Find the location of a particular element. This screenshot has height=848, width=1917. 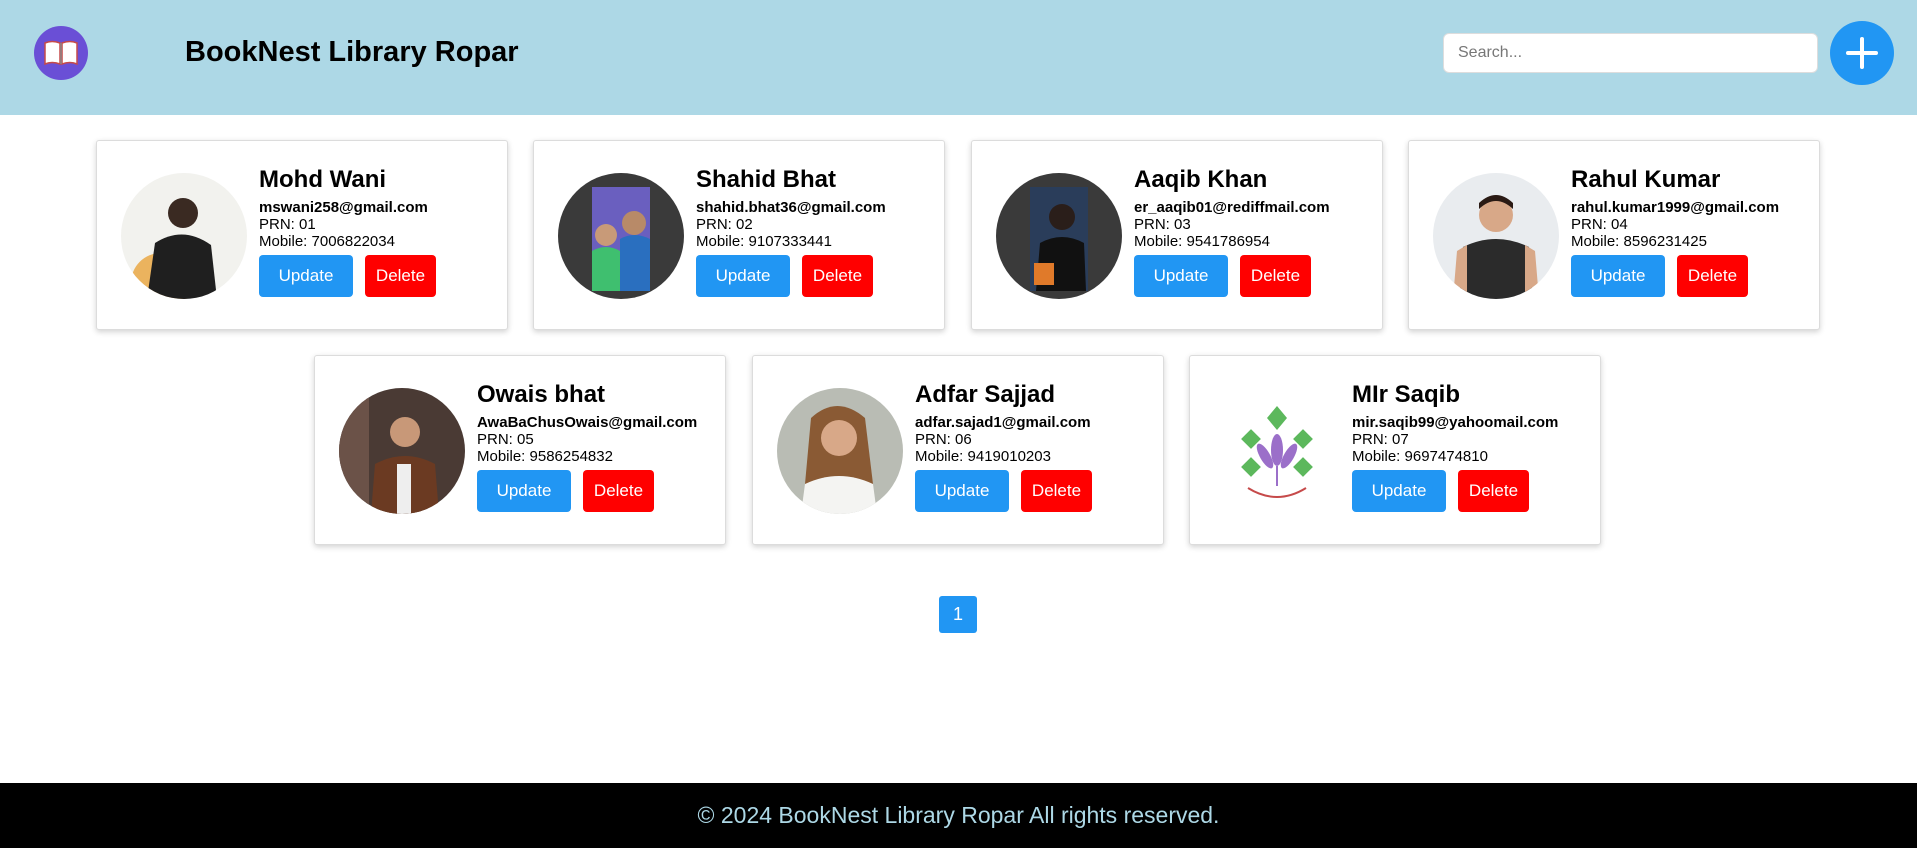

member-mobile: Mobile: 9419010203 is located at coordinates (983, 456).